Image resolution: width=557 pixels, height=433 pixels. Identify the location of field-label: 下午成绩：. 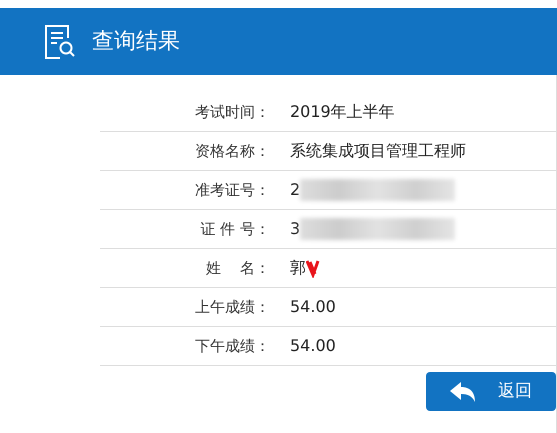
(232, 346).